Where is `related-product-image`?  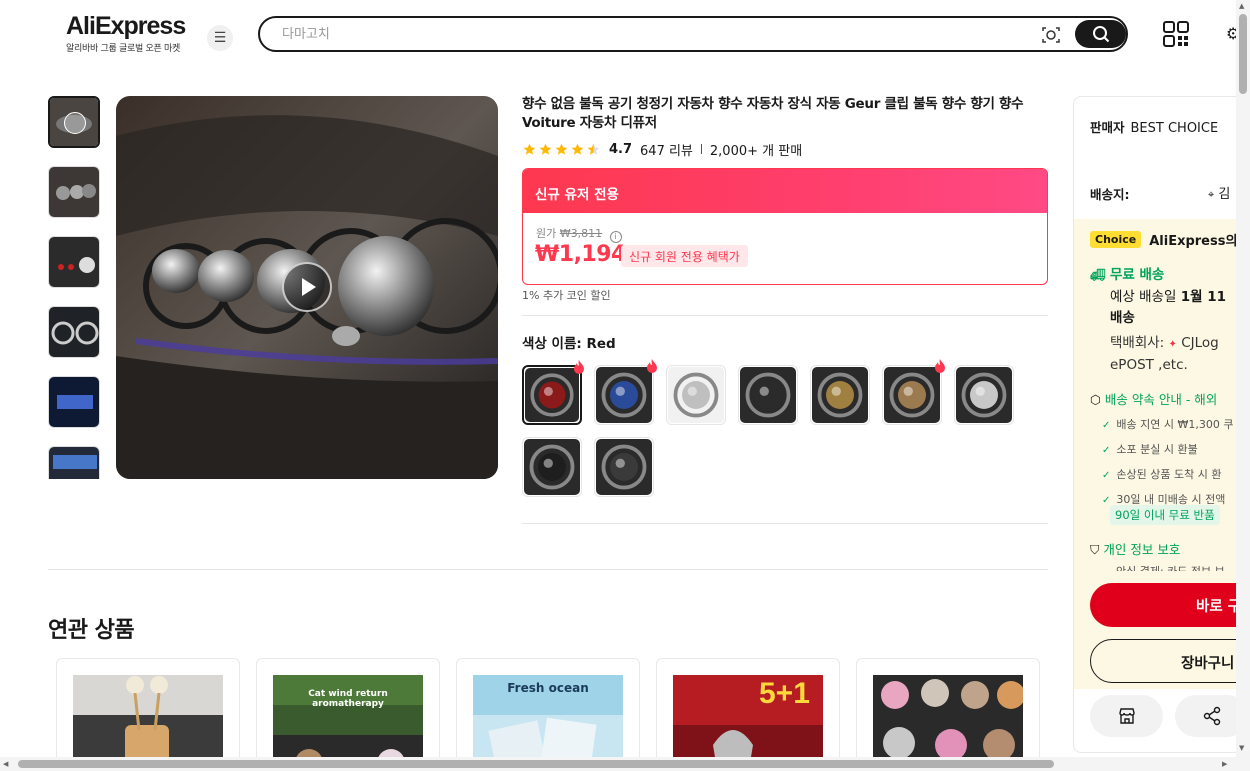
related-product-image is located at coordinates (148, 721).